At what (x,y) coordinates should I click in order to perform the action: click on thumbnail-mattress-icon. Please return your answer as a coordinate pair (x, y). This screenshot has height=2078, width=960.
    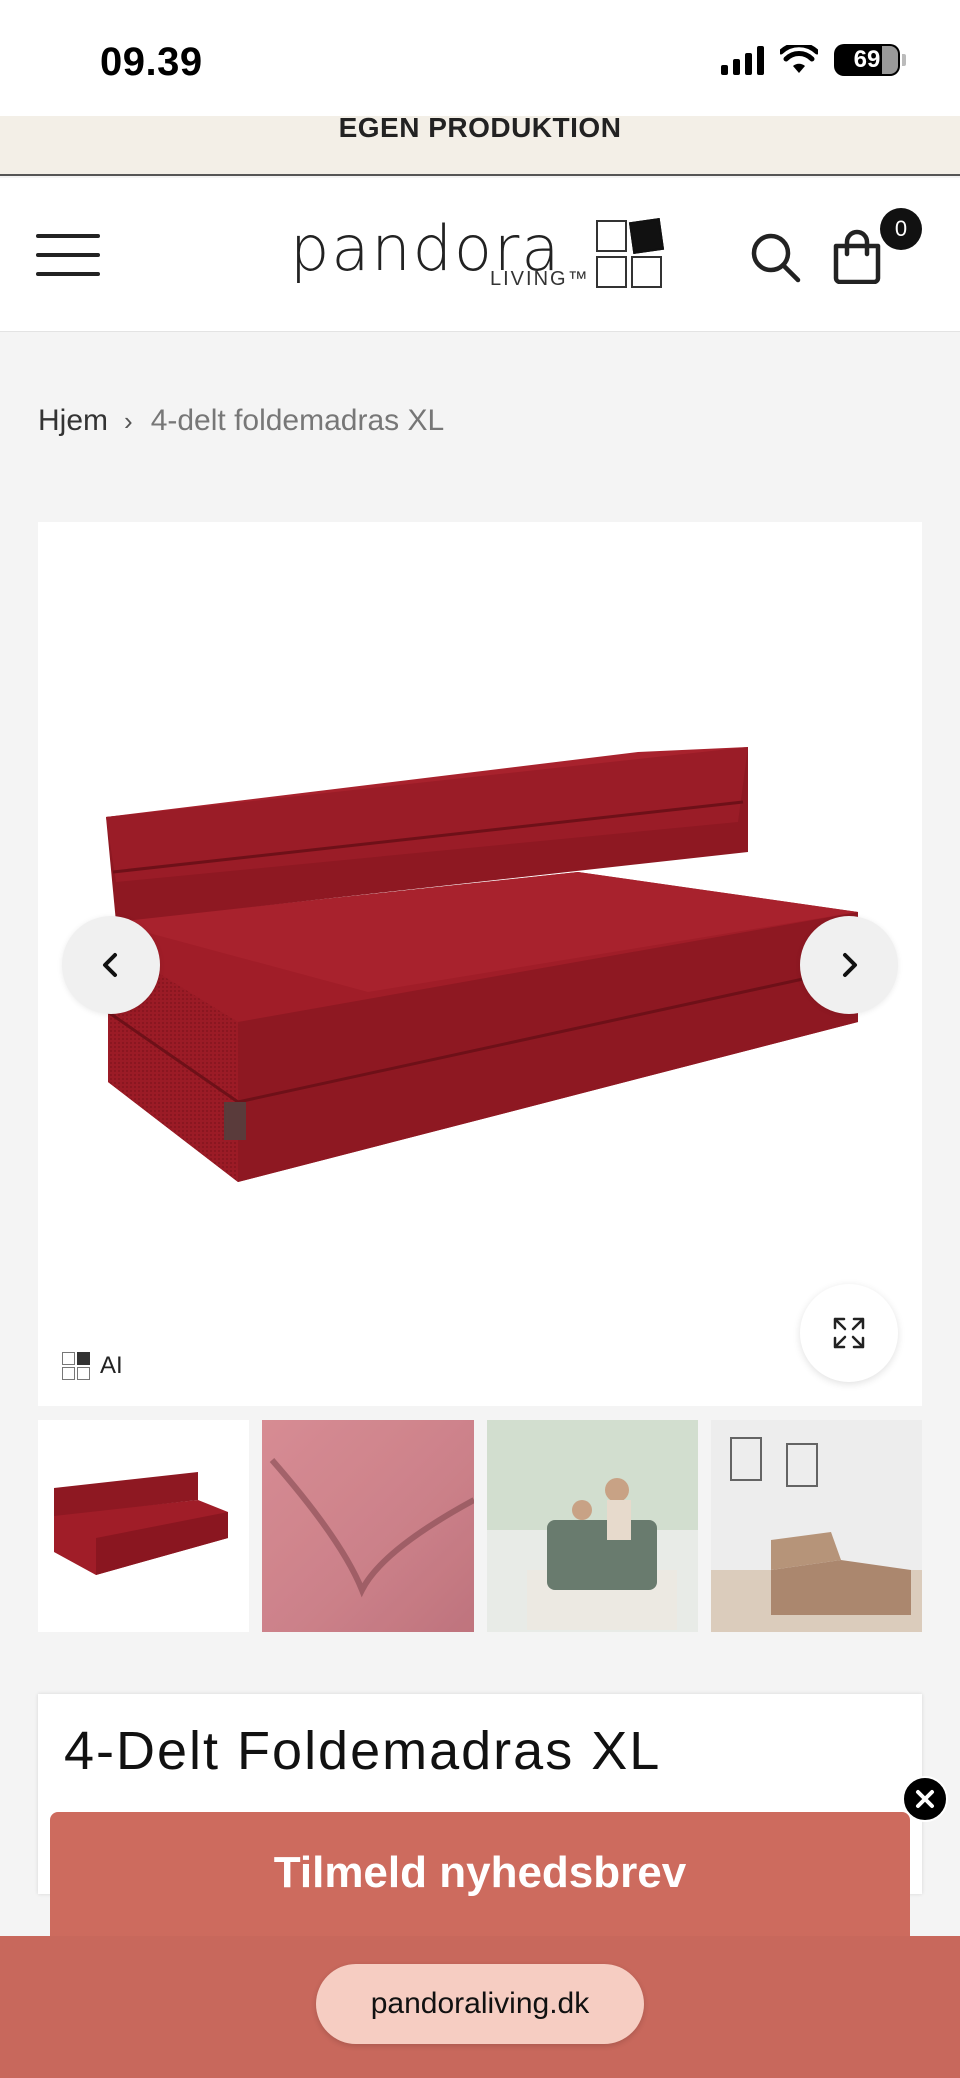
    Looking at the image, I should click on (141, 1523).